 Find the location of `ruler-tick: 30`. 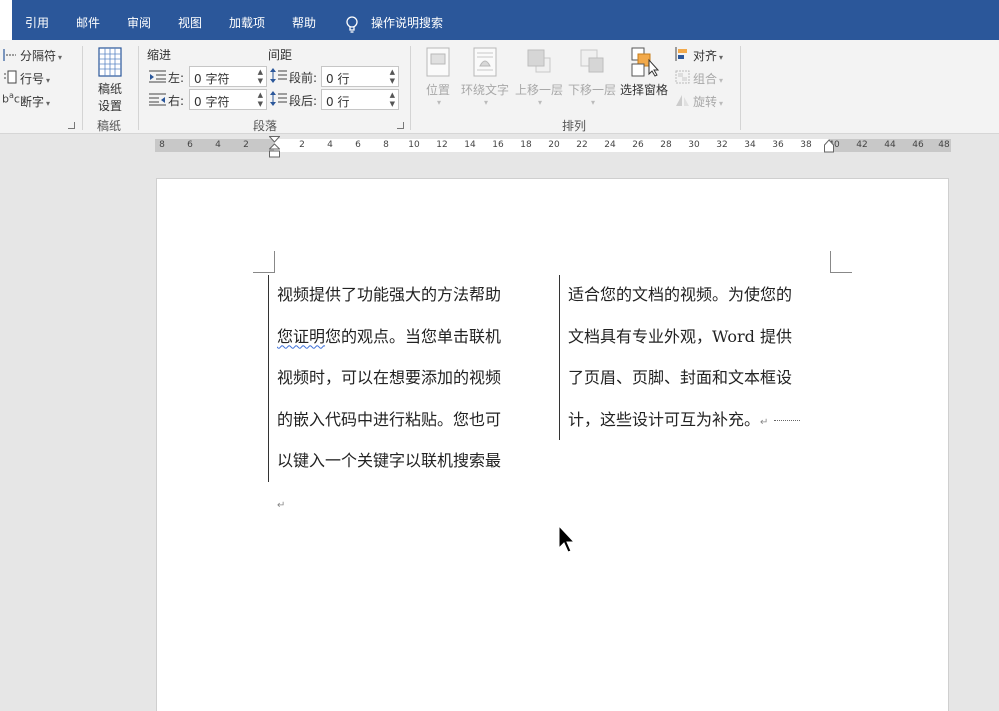

ruler-tick: 30 is located at coordinates (694, 145).